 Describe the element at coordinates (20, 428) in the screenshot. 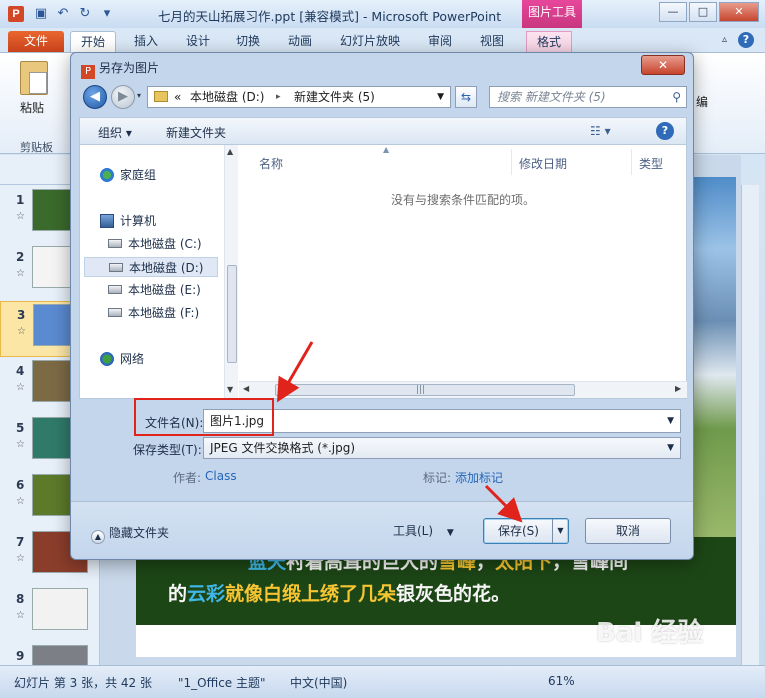

I see `slide-number: 5` at that location.